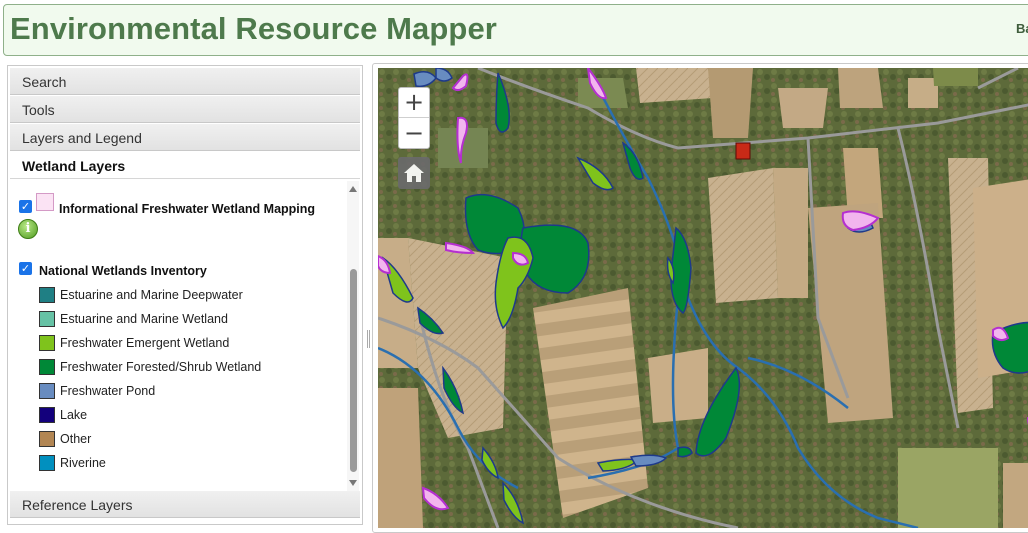 Image resolution: width=1028 pixels, height=533 pixels. Describe the element at coordinates (161, 367) in the screenshot. I see `legend-label: Freshwater Forested/Shrub Wetland` at that location.